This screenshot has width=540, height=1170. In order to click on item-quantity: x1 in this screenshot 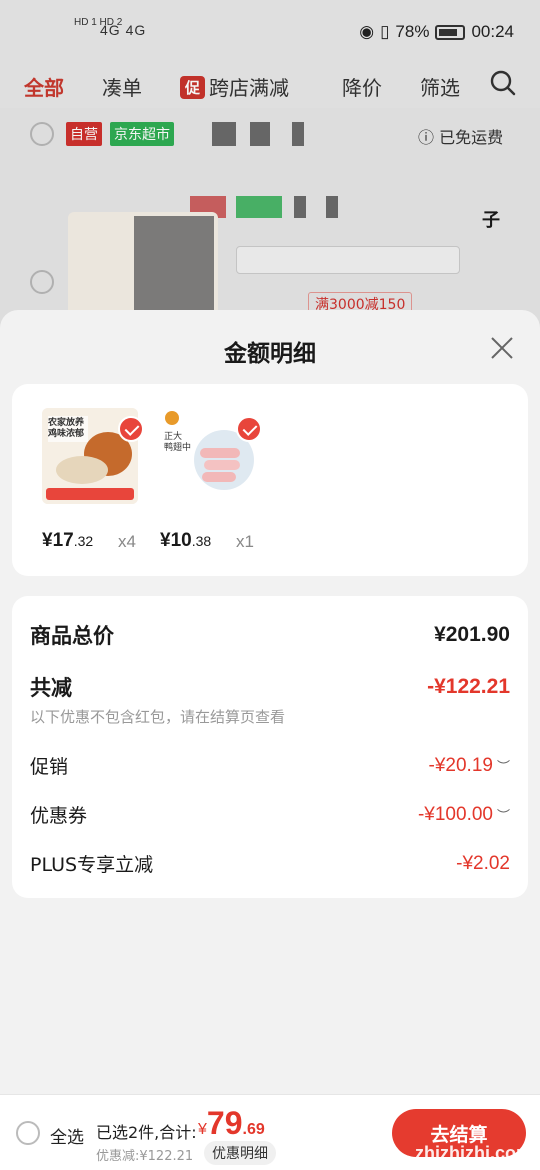, I will do `click(245, 541)`.